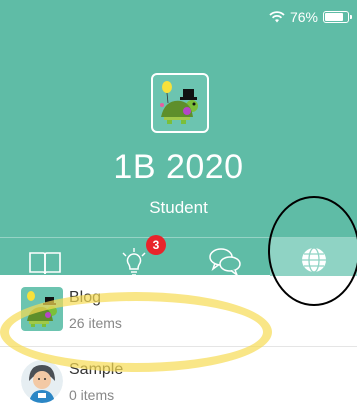 The image size is (357, 419). Describe the element at coordinates (313, 260) in the screenshot. I see `globe-icon` at that location.